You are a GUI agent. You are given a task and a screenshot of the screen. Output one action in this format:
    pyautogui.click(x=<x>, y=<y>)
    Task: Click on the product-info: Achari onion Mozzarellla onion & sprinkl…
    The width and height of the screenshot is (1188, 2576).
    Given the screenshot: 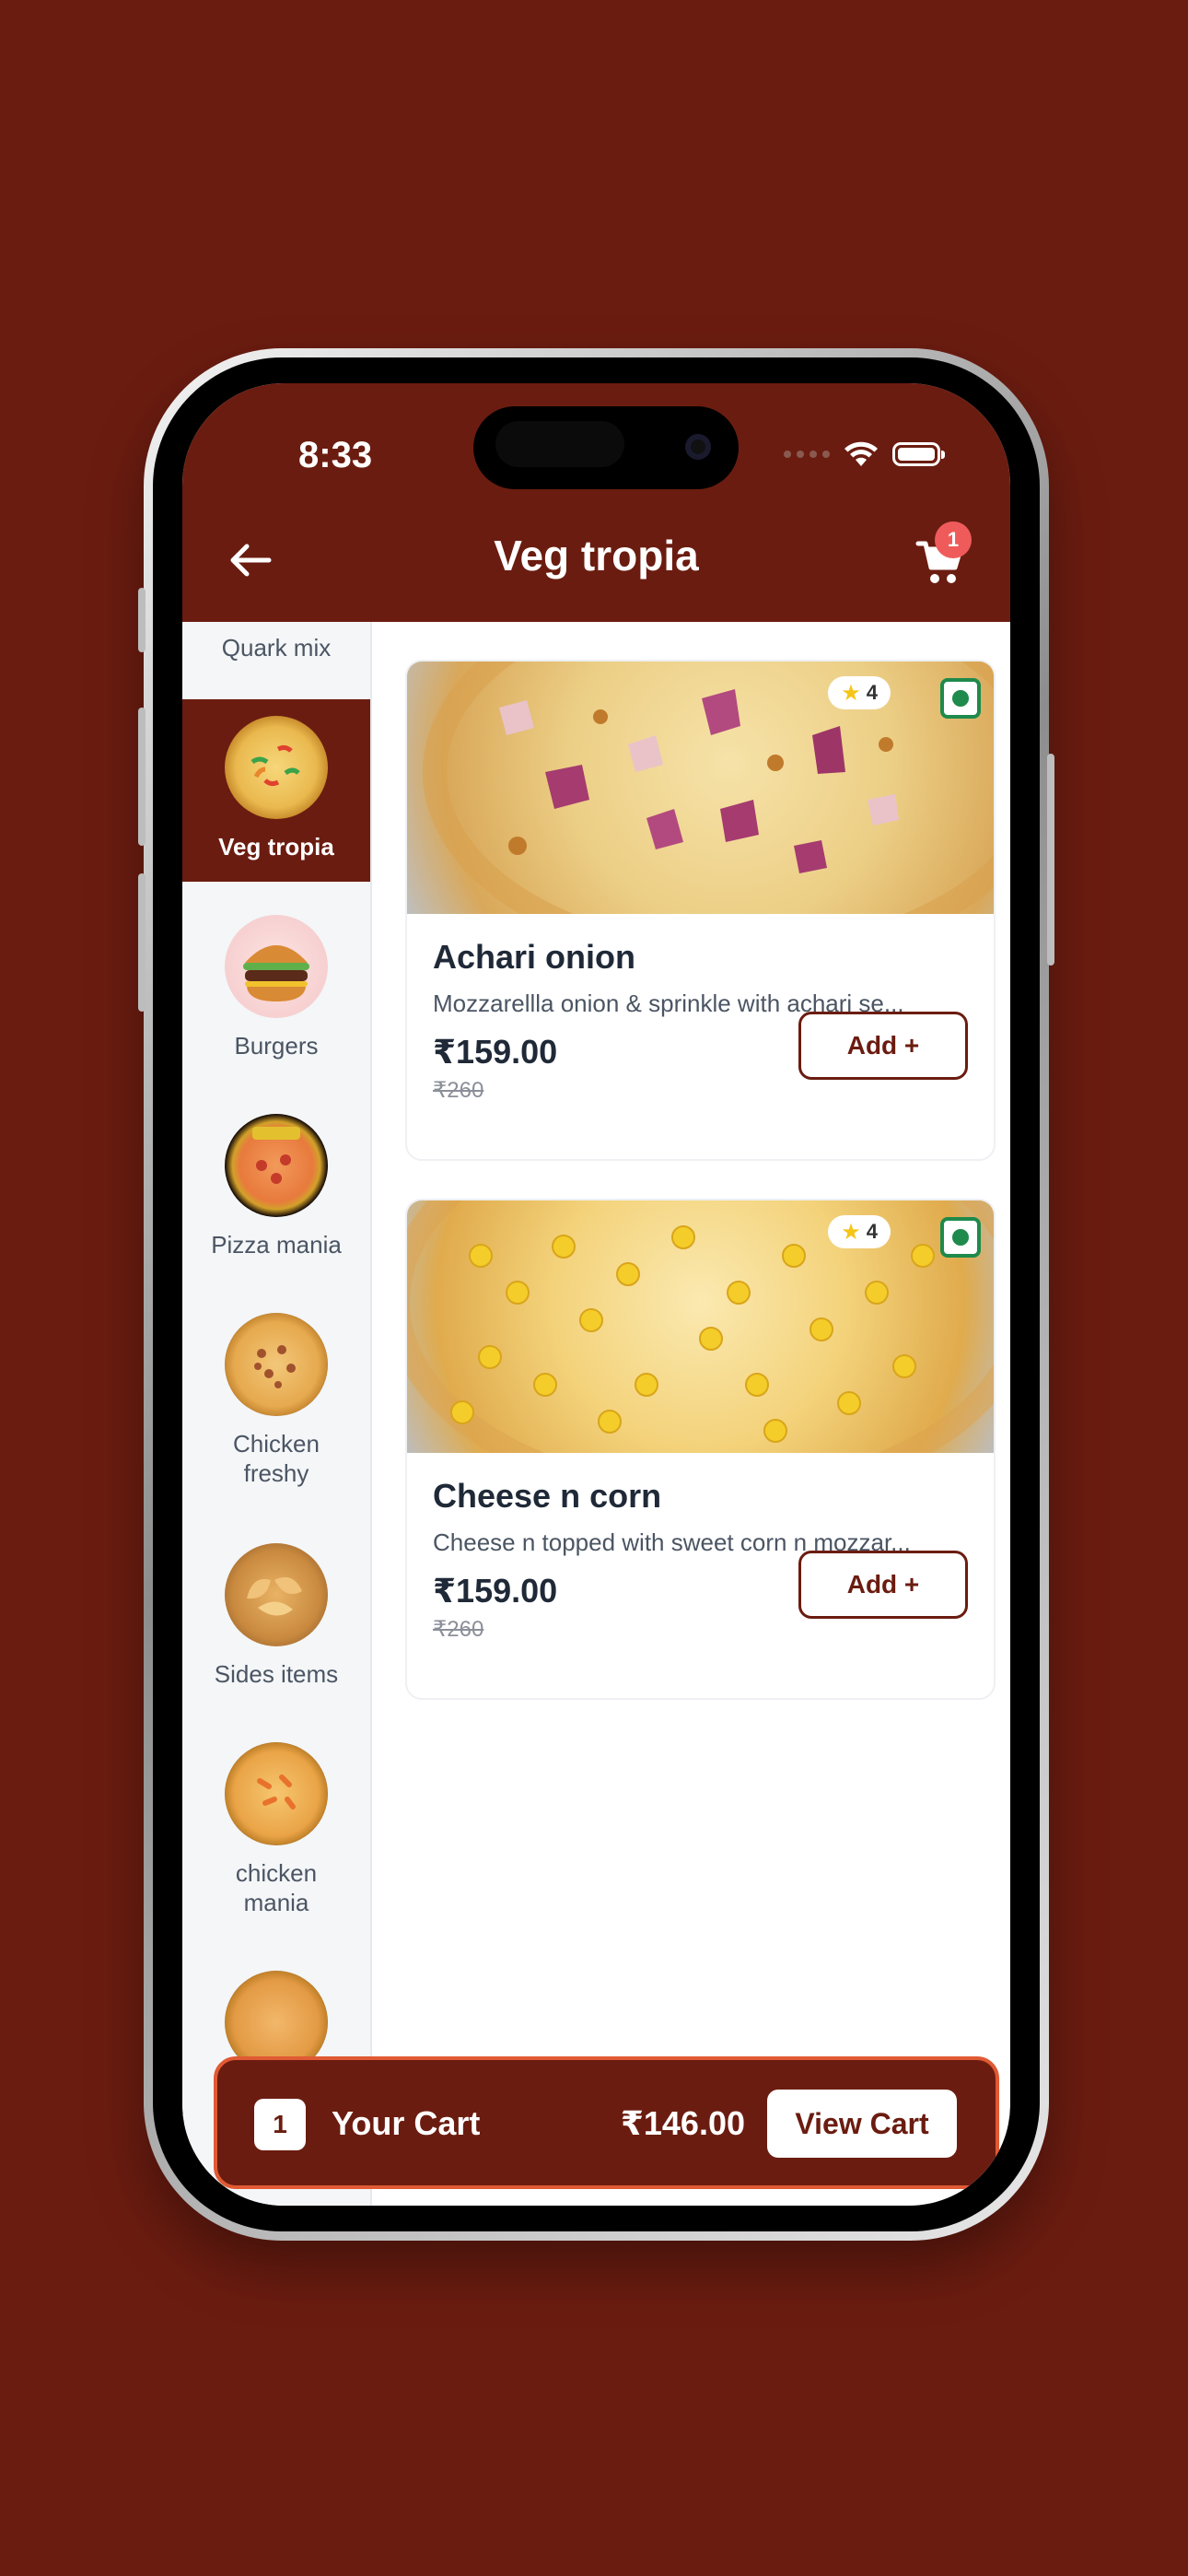 What is the action you would take?
    pyautogui.click(x=700, y=1022)
    